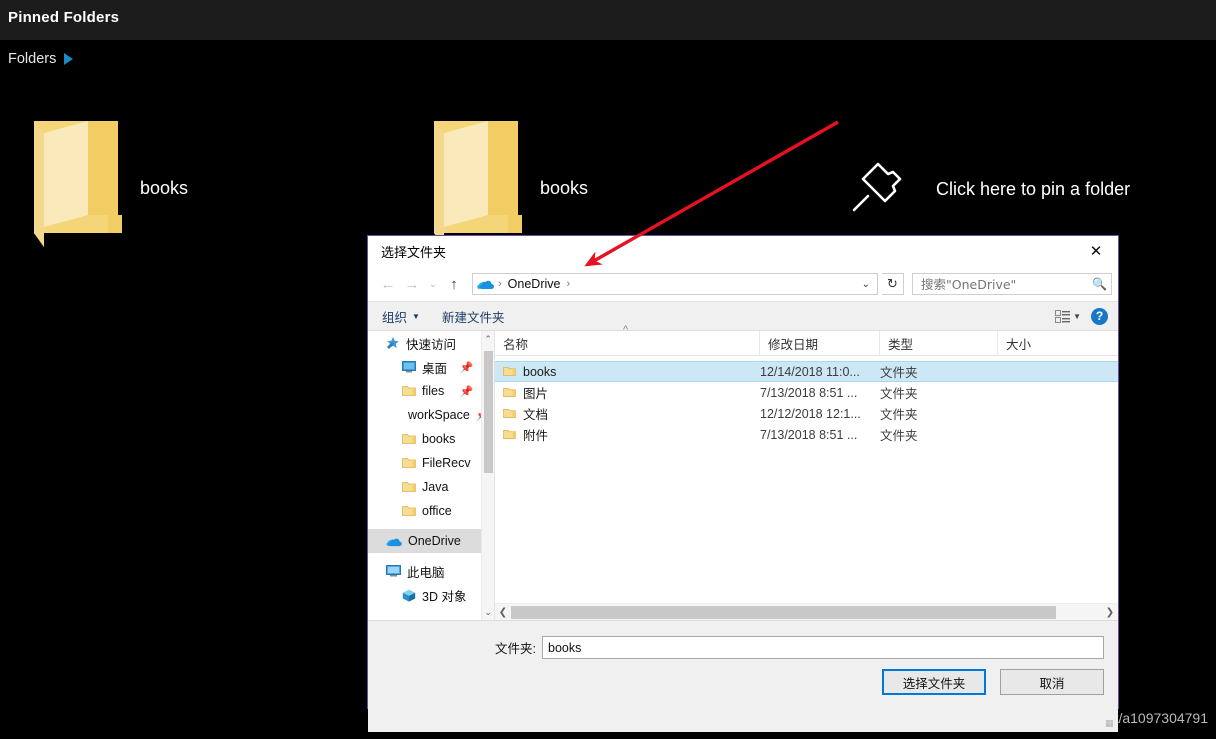  I want to click on pin-icon, so click(877, 187).